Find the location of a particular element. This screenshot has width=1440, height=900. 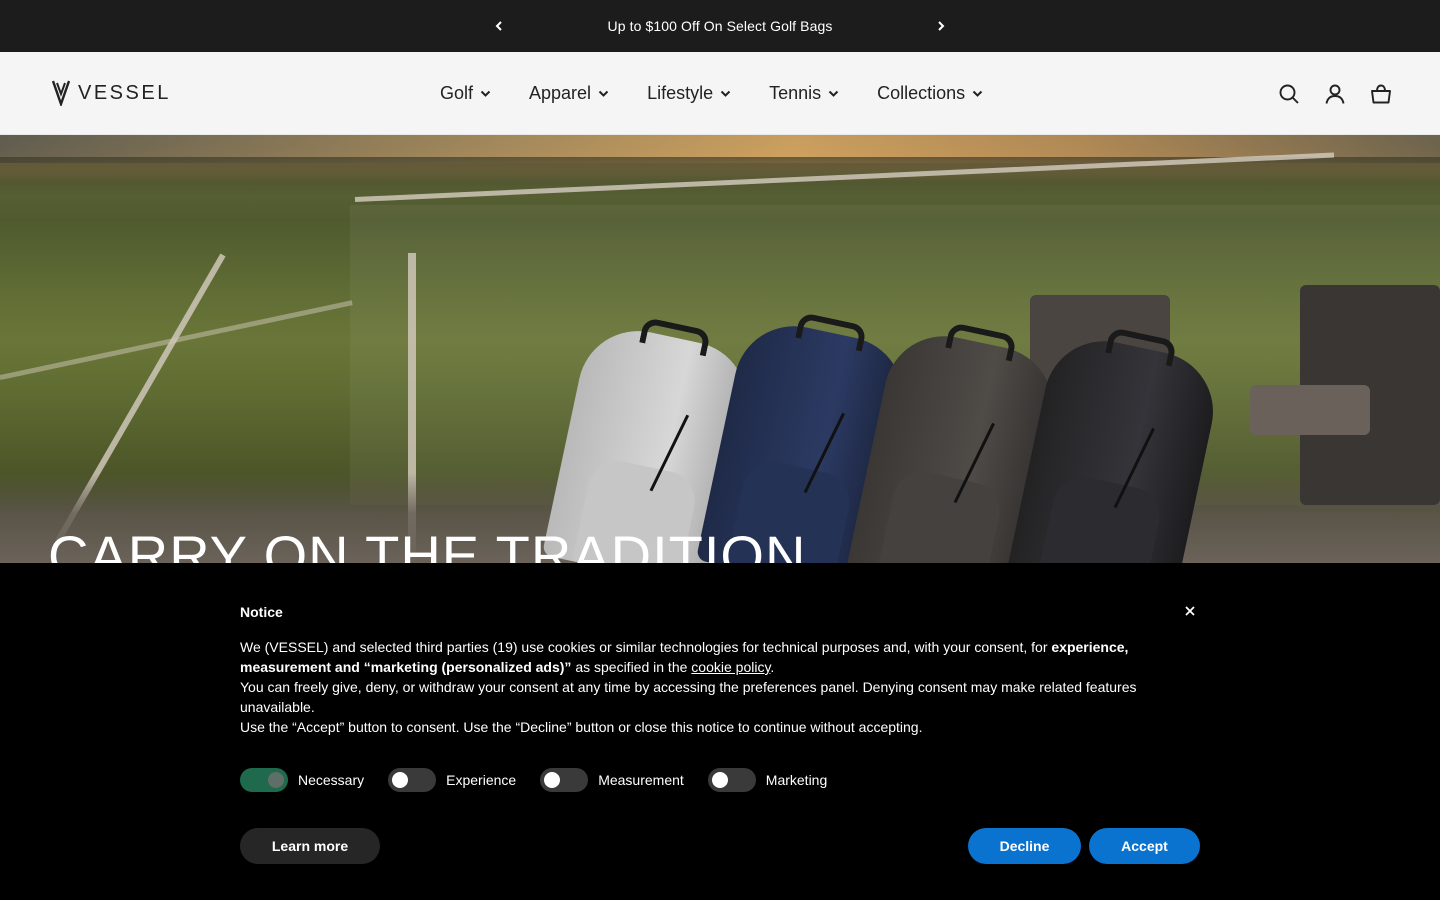

chevron-left-icon is located at coordinates (498, 26).